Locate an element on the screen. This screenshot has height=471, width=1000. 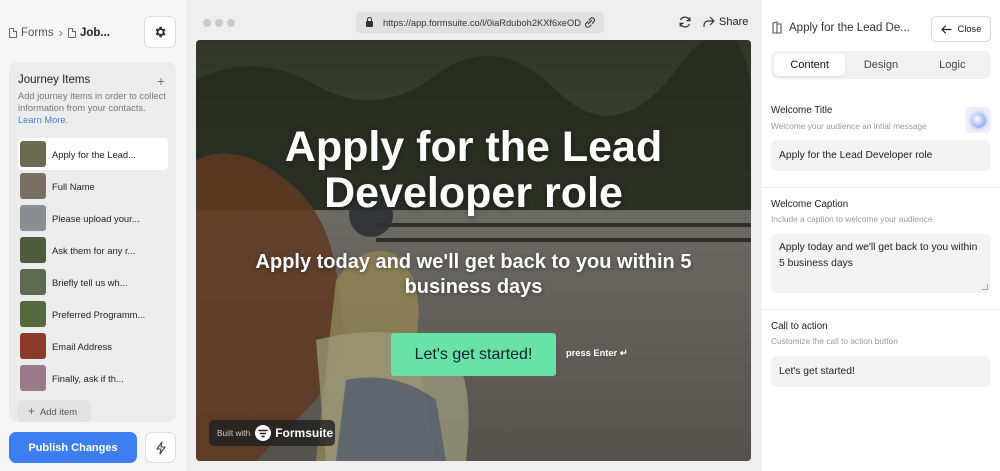
cta-field: Let's get started! is located at coordinates (881, 371).